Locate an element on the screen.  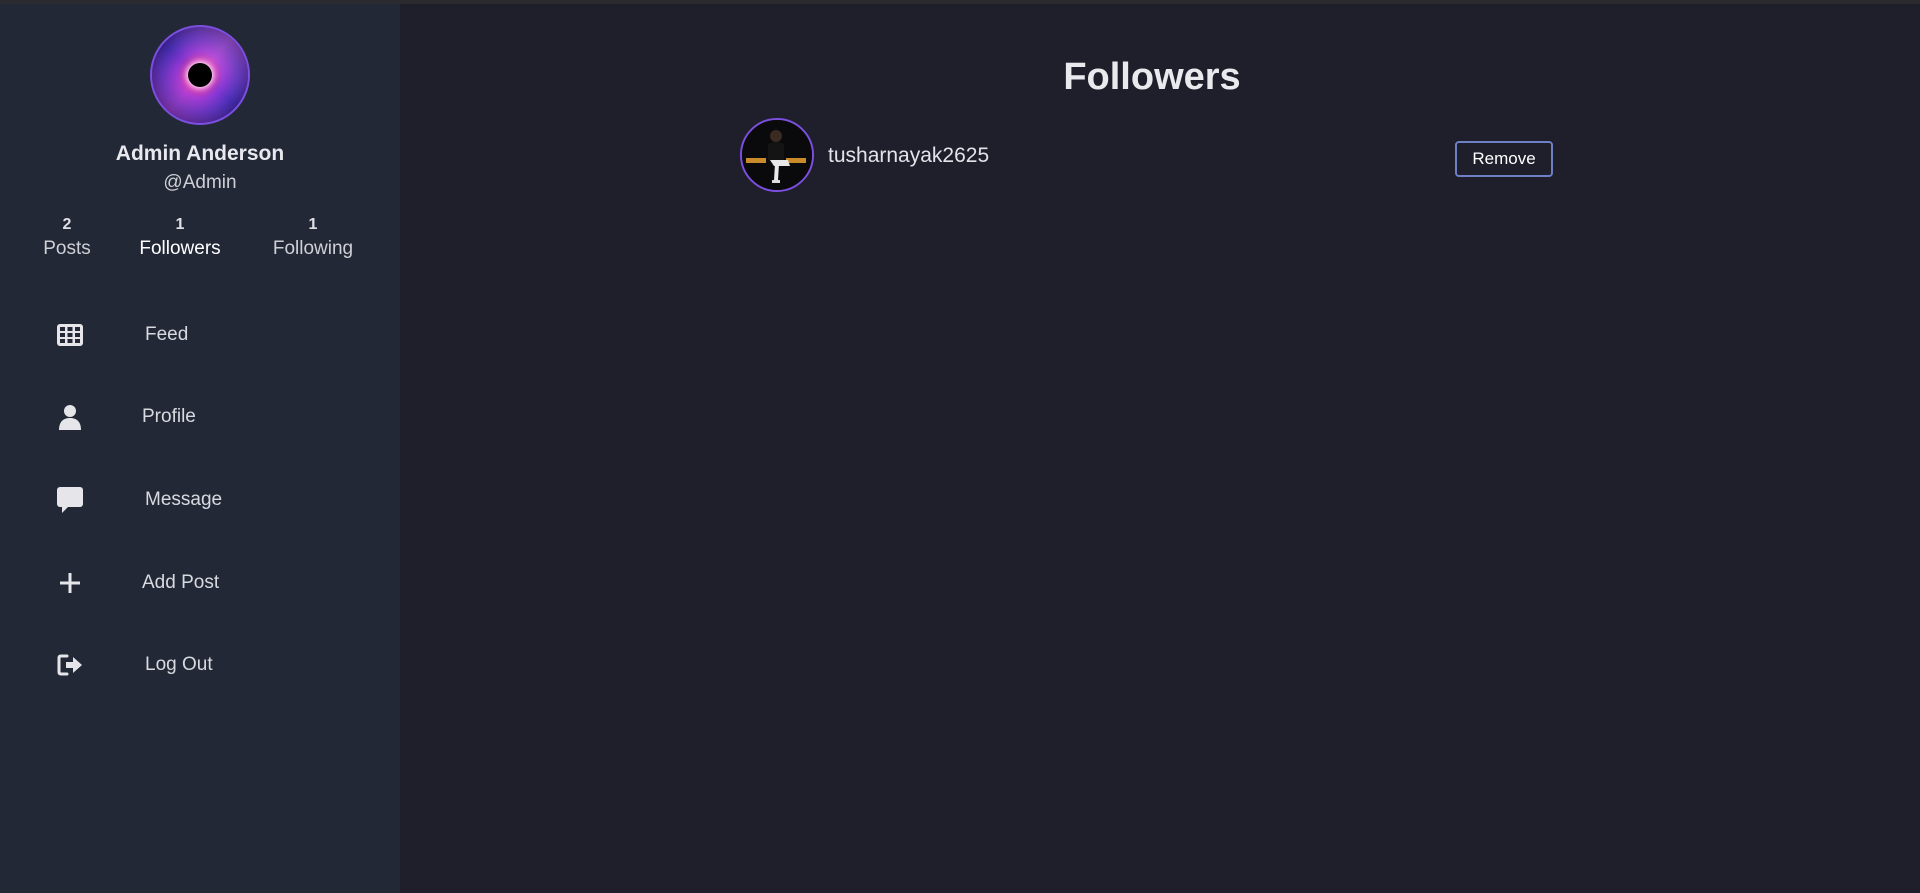
nav-add-post: Add Post is located at coordinates (205, 583).